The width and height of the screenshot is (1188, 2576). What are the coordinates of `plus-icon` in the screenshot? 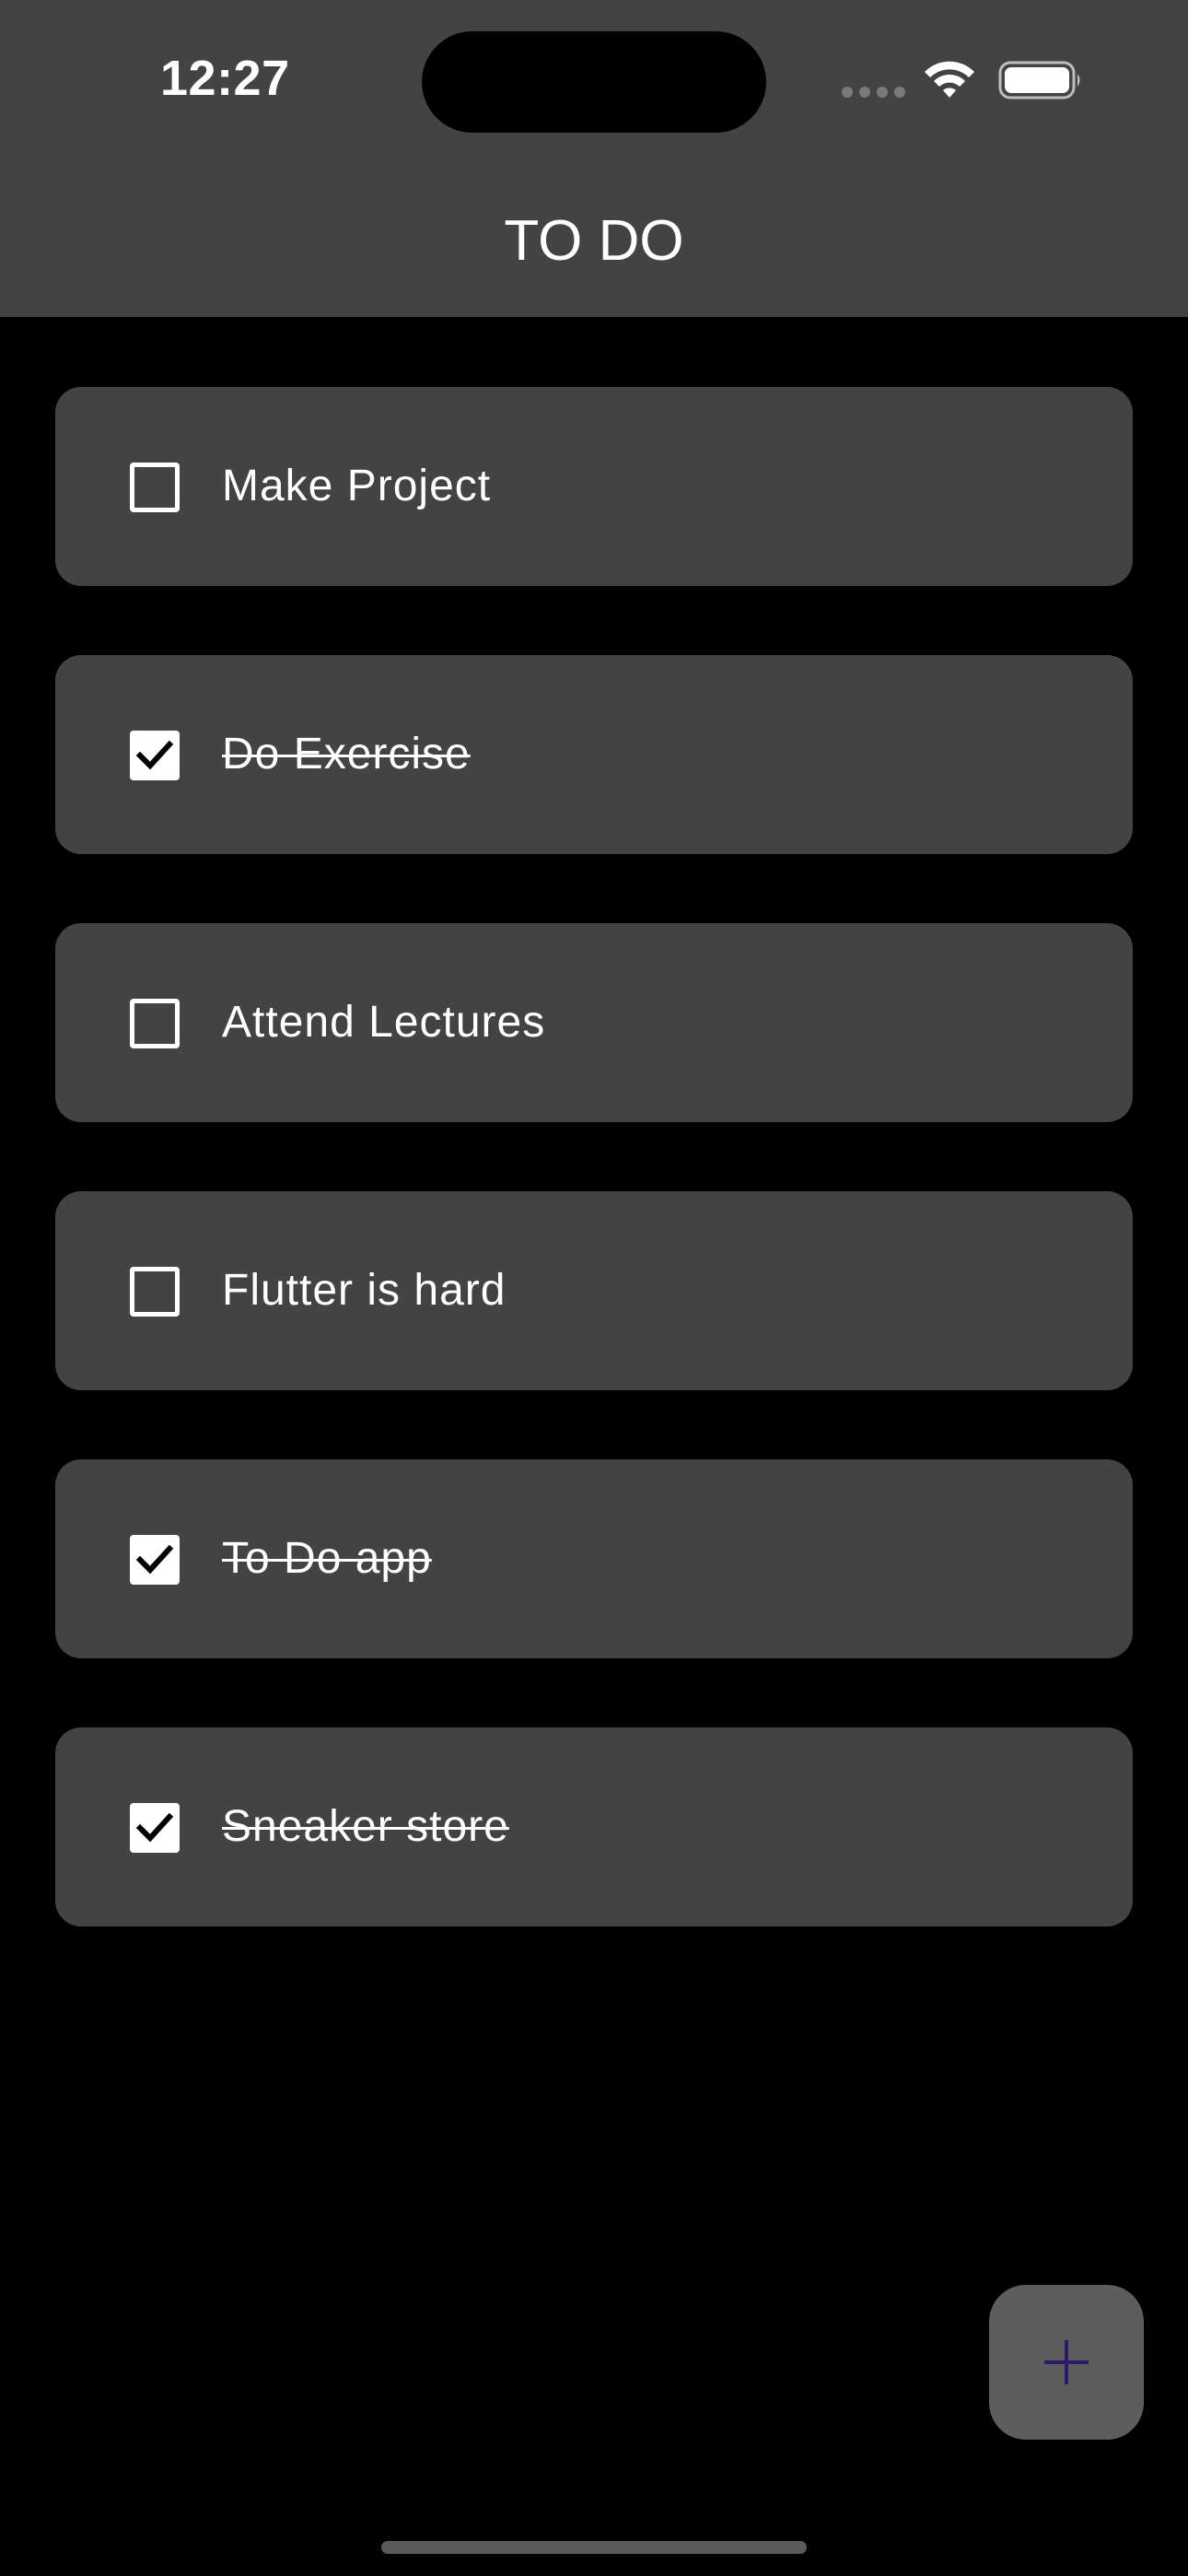 It's located at (1066, 2362).